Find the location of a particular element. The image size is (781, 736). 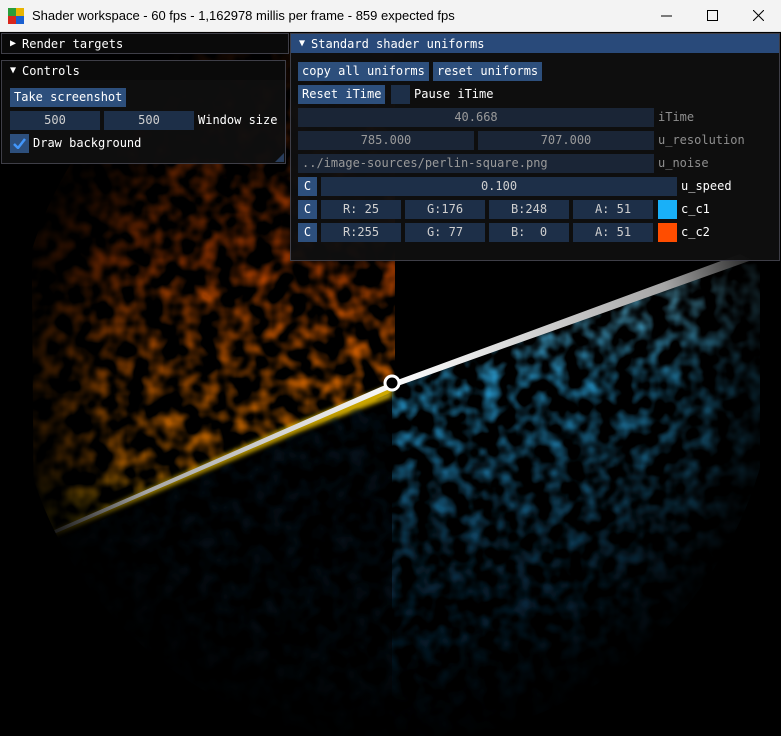

pause-itime-label: Pause iTime is located at coordinates (454, 94).